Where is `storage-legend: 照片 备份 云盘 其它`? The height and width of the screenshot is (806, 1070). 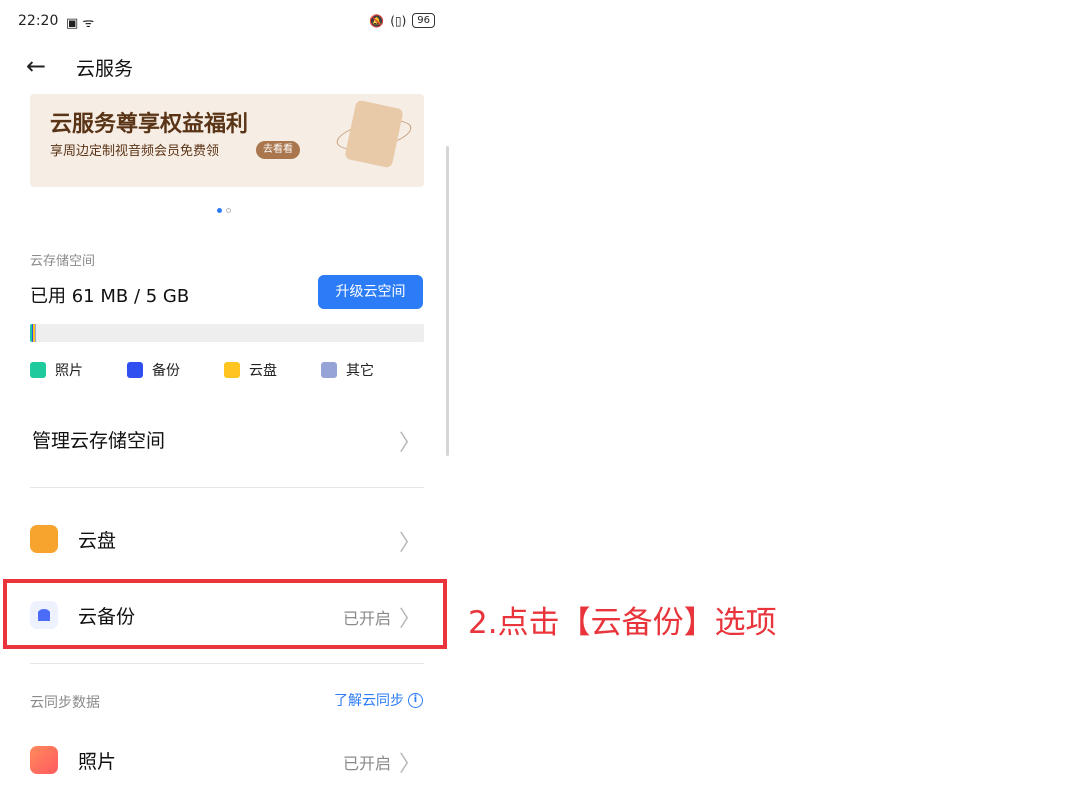 storage-legend: 照片 备份 云盘 其它 is located at coordinates (224, 370).